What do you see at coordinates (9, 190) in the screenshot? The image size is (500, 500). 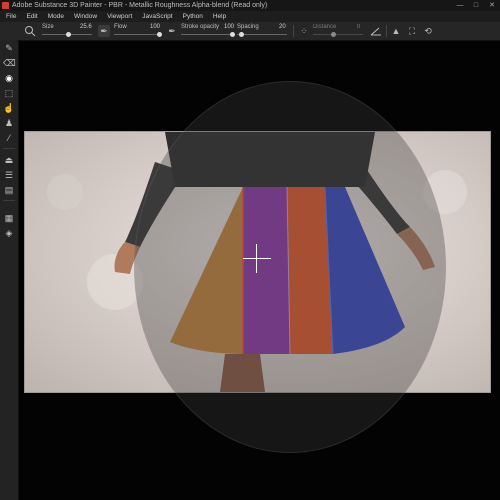 I see `texture-set-icon: ▤` at bounding box center [9, 190].